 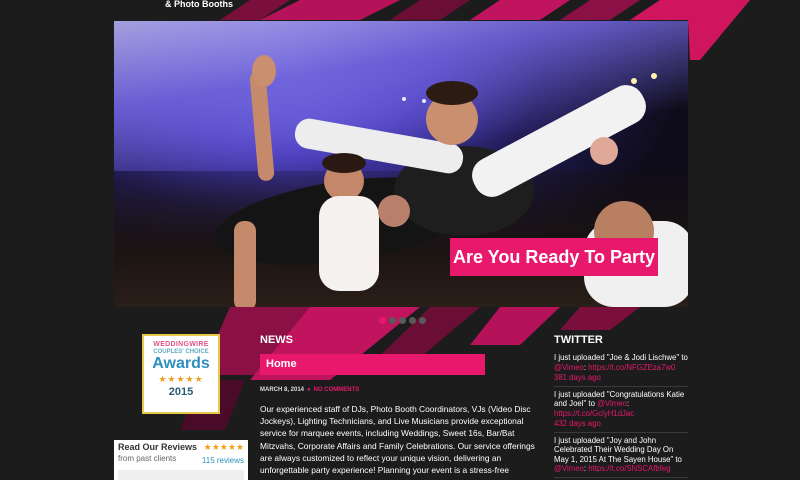 I want to click on tweet-link: https://t.co/SNSCAfbfeg, so click(x=629, y=468).